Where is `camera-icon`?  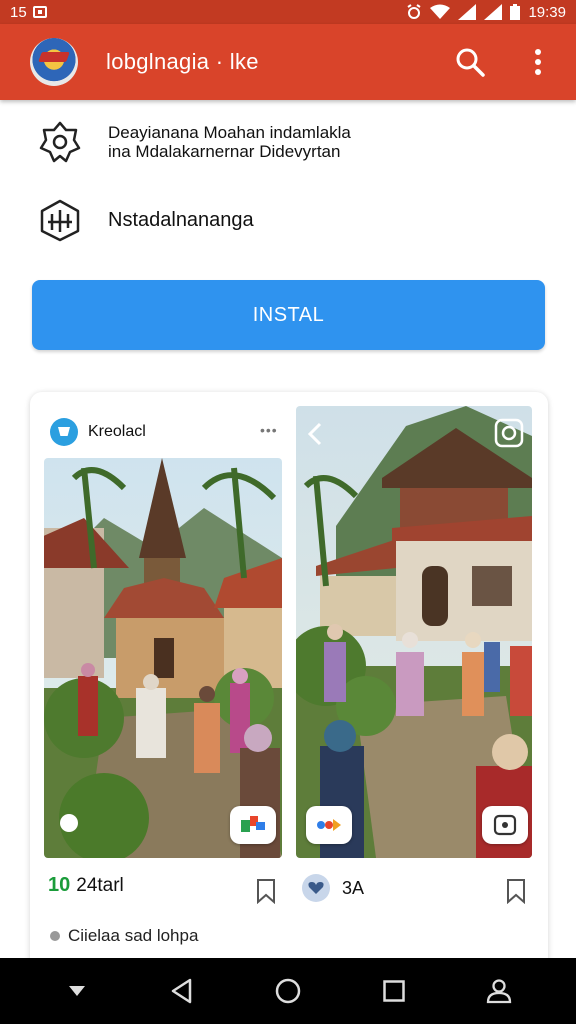 camera-icon is located at coordinates (509, 433).